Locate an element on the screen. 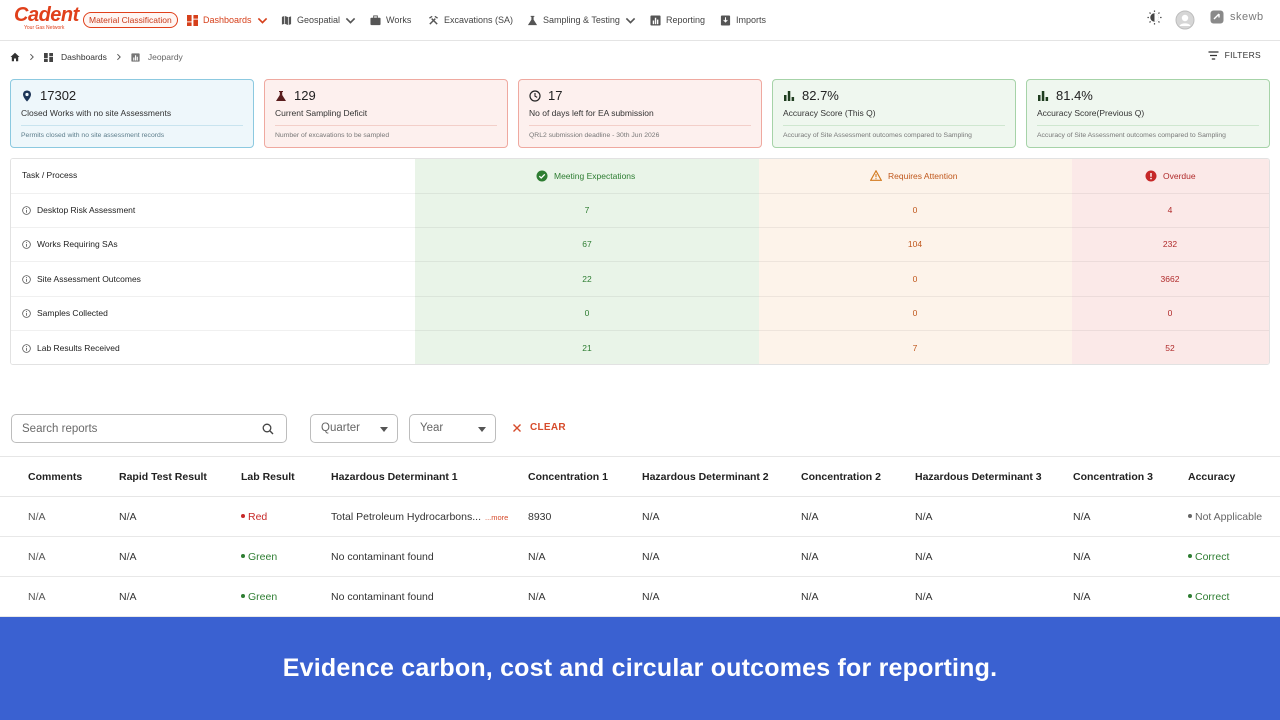 This screenshot has width=1280, height=720. filters-button: FILTERS is located at coordinates (1234, 55).